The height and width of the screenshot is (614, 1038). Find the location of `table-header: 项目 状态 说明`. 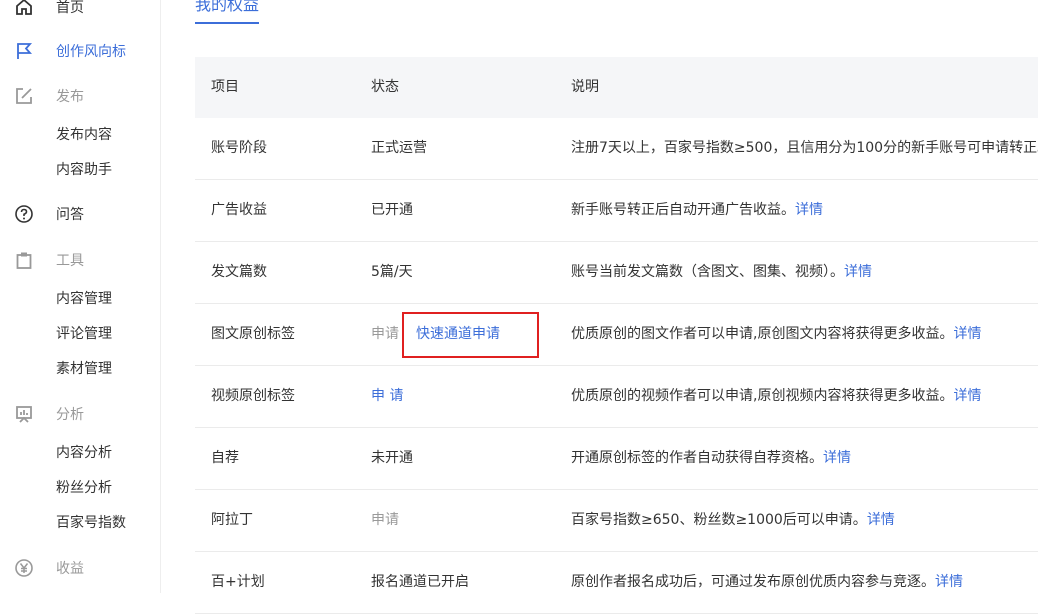

table-header: 项目 状态 说明 is located at coordinates (616, 87).